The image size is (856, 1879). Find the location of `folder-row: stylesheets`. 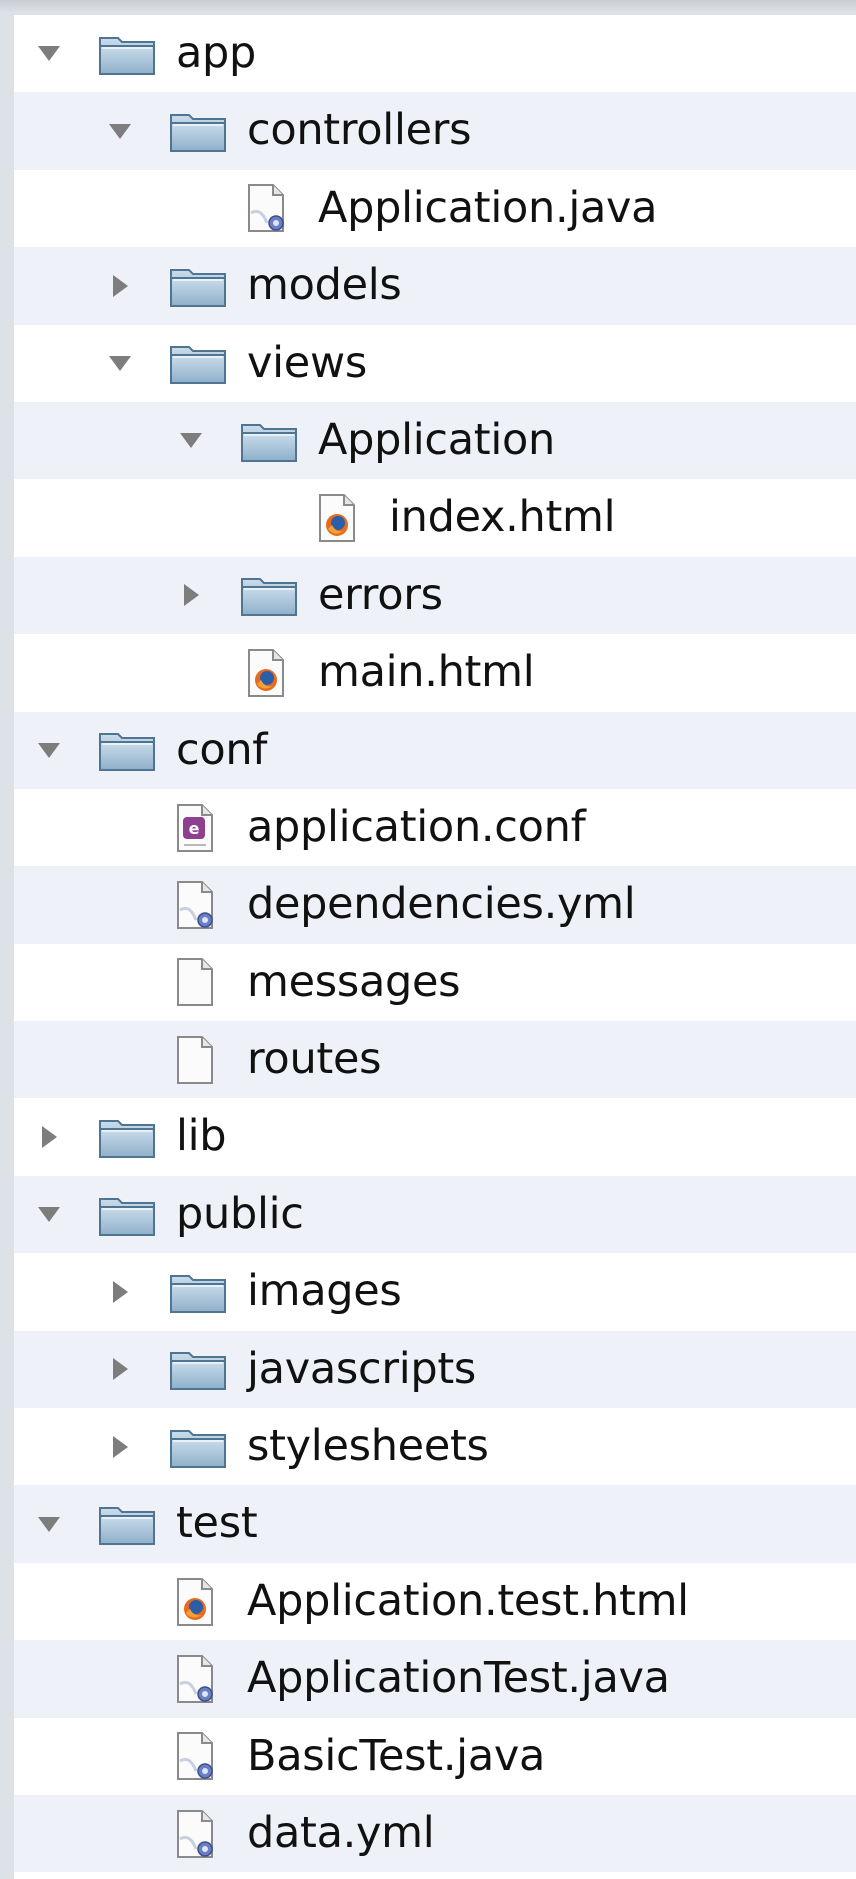

folder-row: stylesheets is located at coordinates (435, 1446).